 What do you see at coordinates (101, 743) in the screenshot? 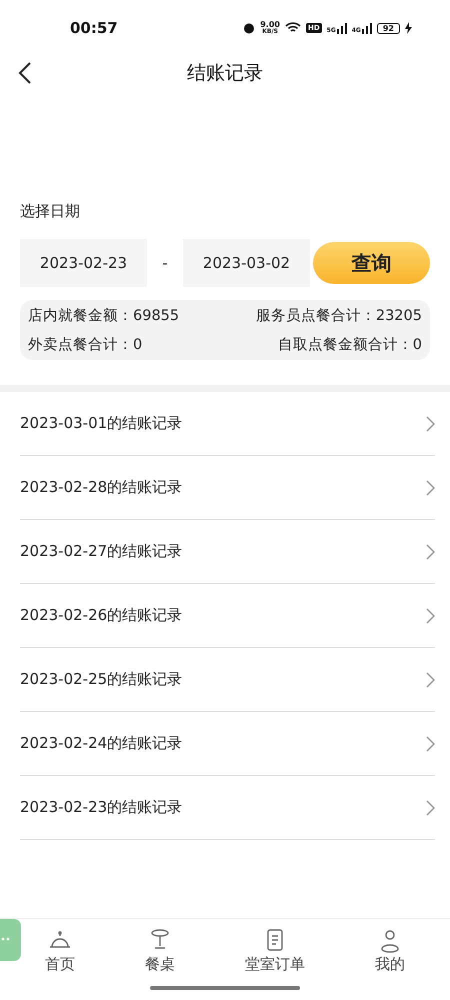
I see `record-title: 2023-02-24的结账记录` at bounding box center [101, 743].